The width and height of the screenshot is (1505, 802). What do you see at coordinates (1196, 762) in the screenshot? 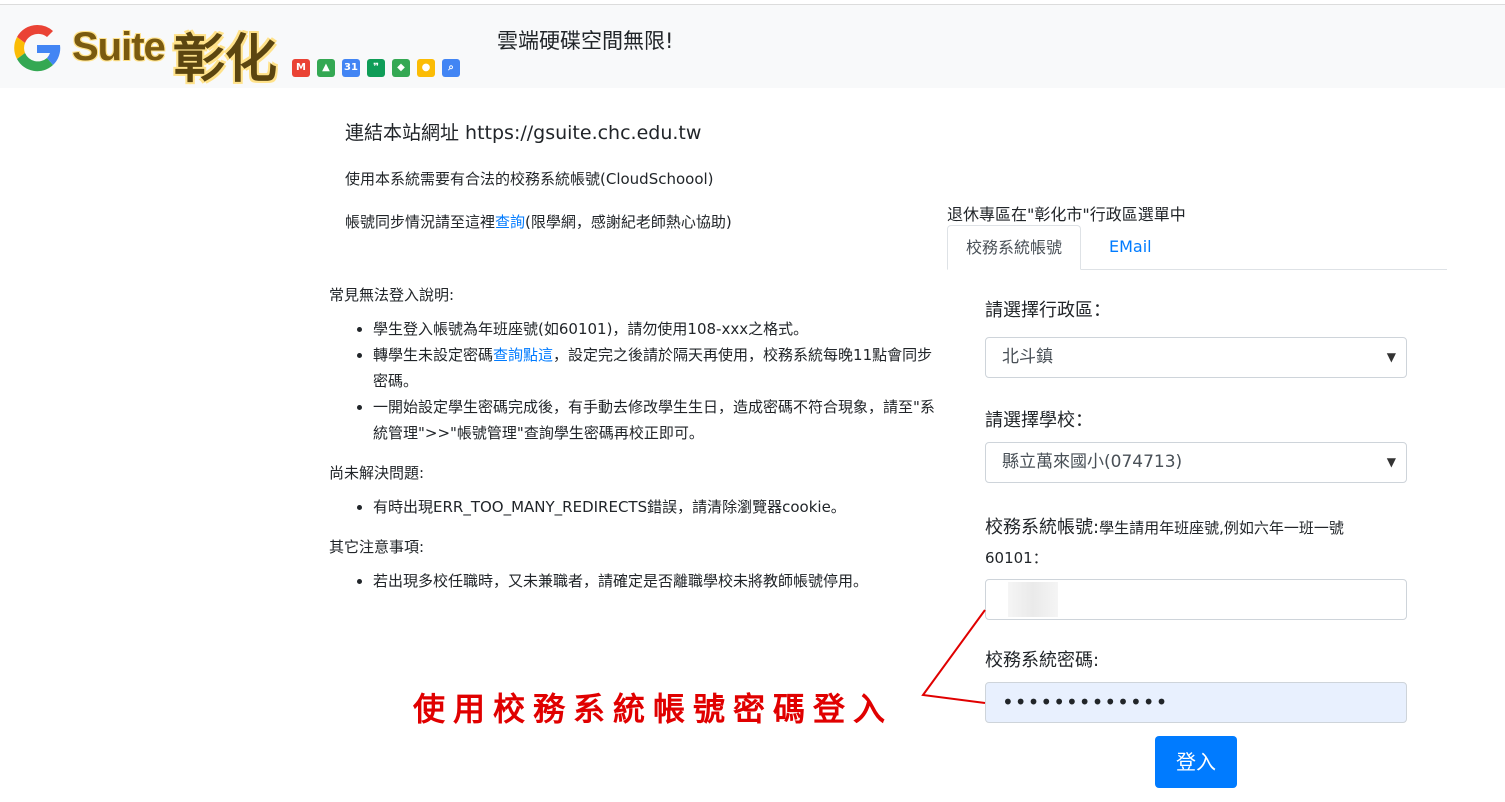
I see `login-button: 登入` at bounding box center [1196, 762].